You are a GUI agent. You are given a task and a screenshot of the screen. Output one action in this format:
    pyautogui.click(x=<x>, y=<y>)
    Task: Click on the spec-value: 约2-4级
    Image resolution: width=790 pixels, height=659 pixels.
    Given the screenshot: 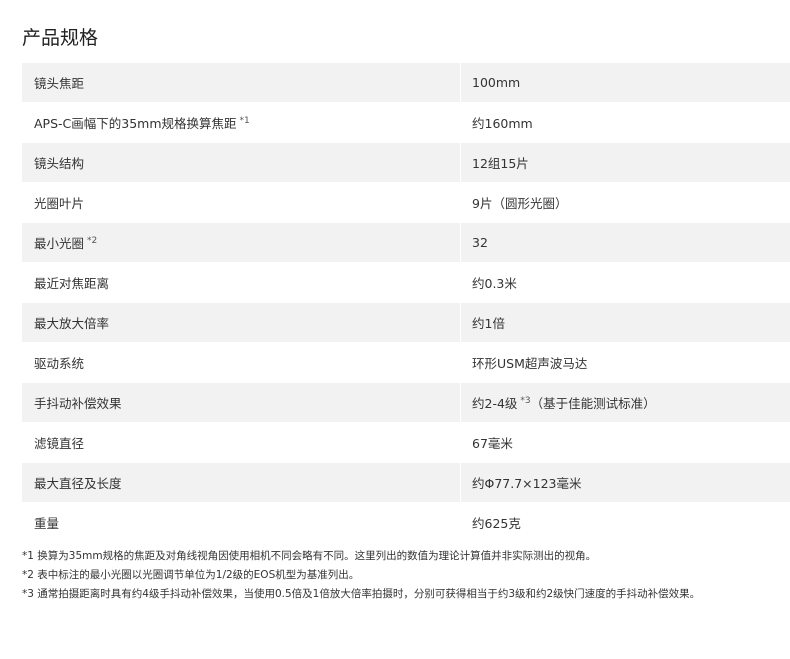 What is the action you would take?
    pyautogui.click(x=495, y=403)
    